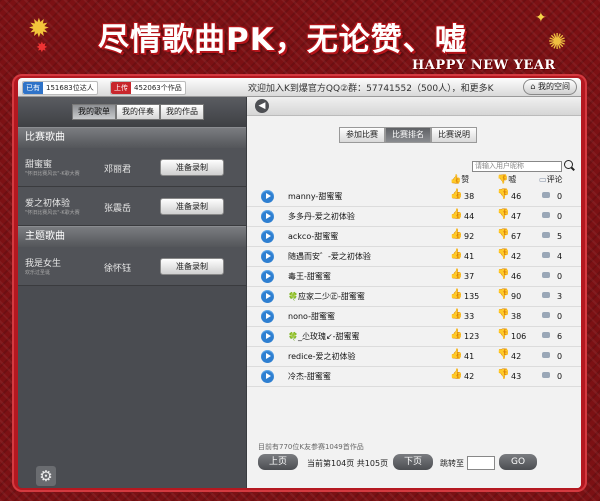  I want to click on search-input: 请输入用户昵称, so click(517, 166).